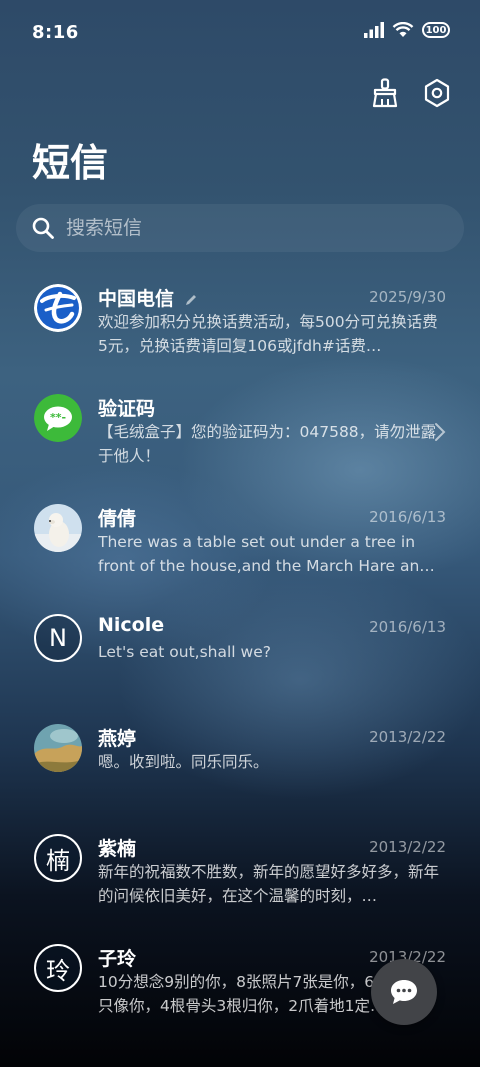  I want to click on avatar: N, so click(58, 638).